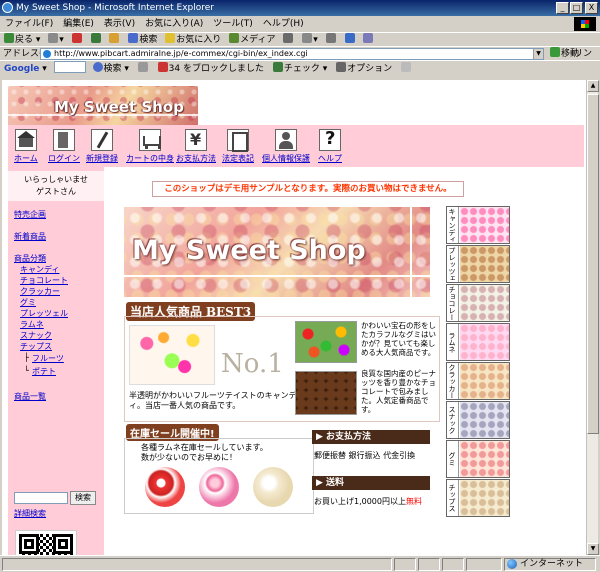  I want to click on scroll-thumb, so click(593, 264).